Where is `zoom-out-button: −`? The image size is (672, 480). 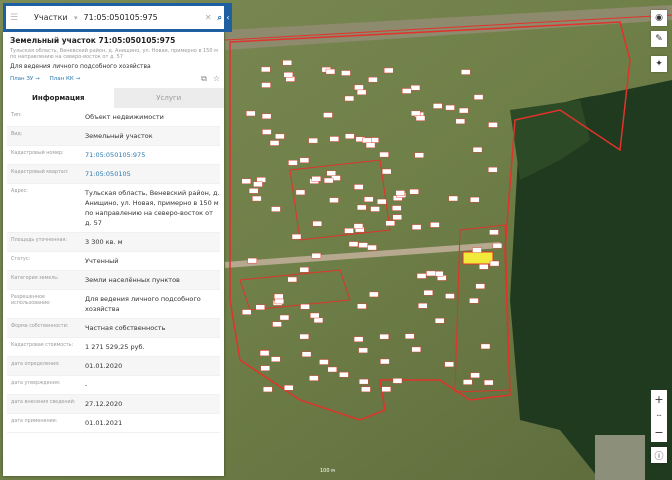
zoom-out-button: − is located at coordinates (658, 432).